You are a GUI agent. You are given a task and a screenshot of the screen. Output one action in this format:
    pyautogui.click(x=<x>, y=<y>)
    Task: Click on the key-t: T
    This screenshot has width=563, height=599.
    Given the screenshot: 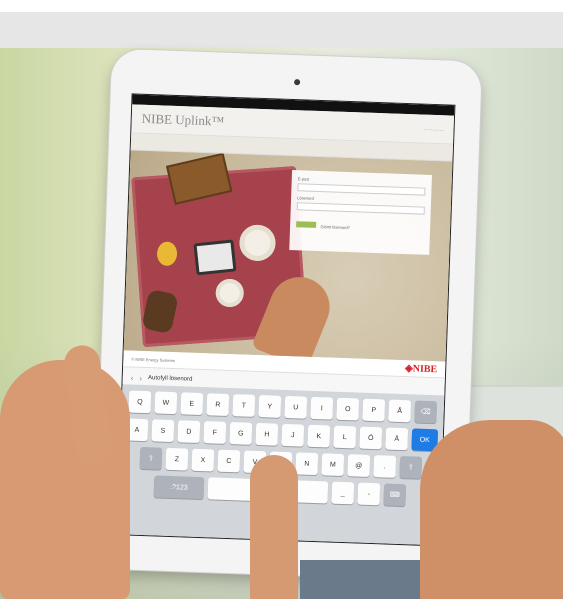 What is the action you would take?
    pyautogui.click(x=244, y=405)
    